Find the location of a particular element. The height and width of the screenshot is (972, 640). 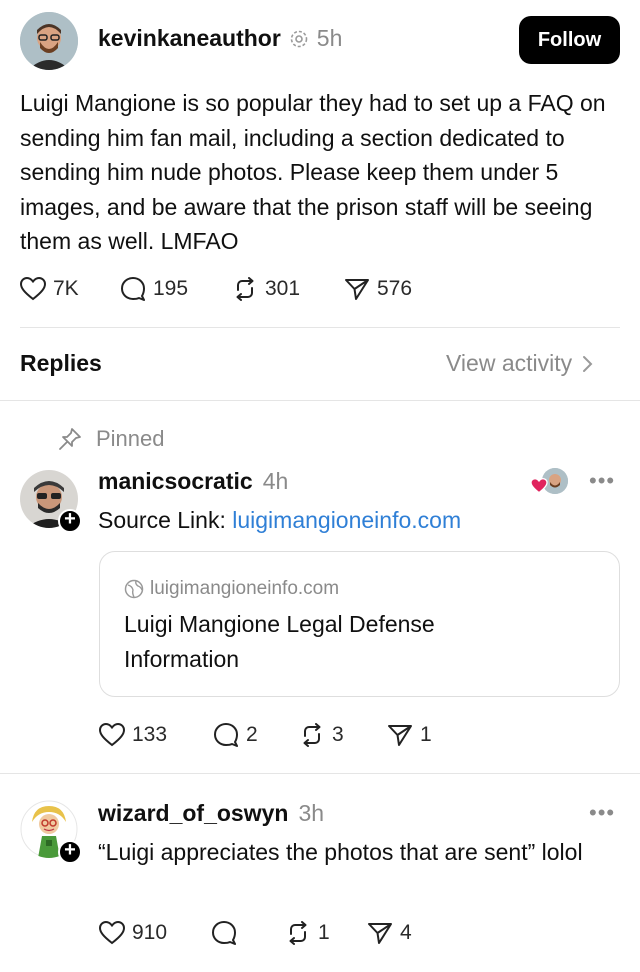

reply2-time: 3h is located at coordinates (311, 813).